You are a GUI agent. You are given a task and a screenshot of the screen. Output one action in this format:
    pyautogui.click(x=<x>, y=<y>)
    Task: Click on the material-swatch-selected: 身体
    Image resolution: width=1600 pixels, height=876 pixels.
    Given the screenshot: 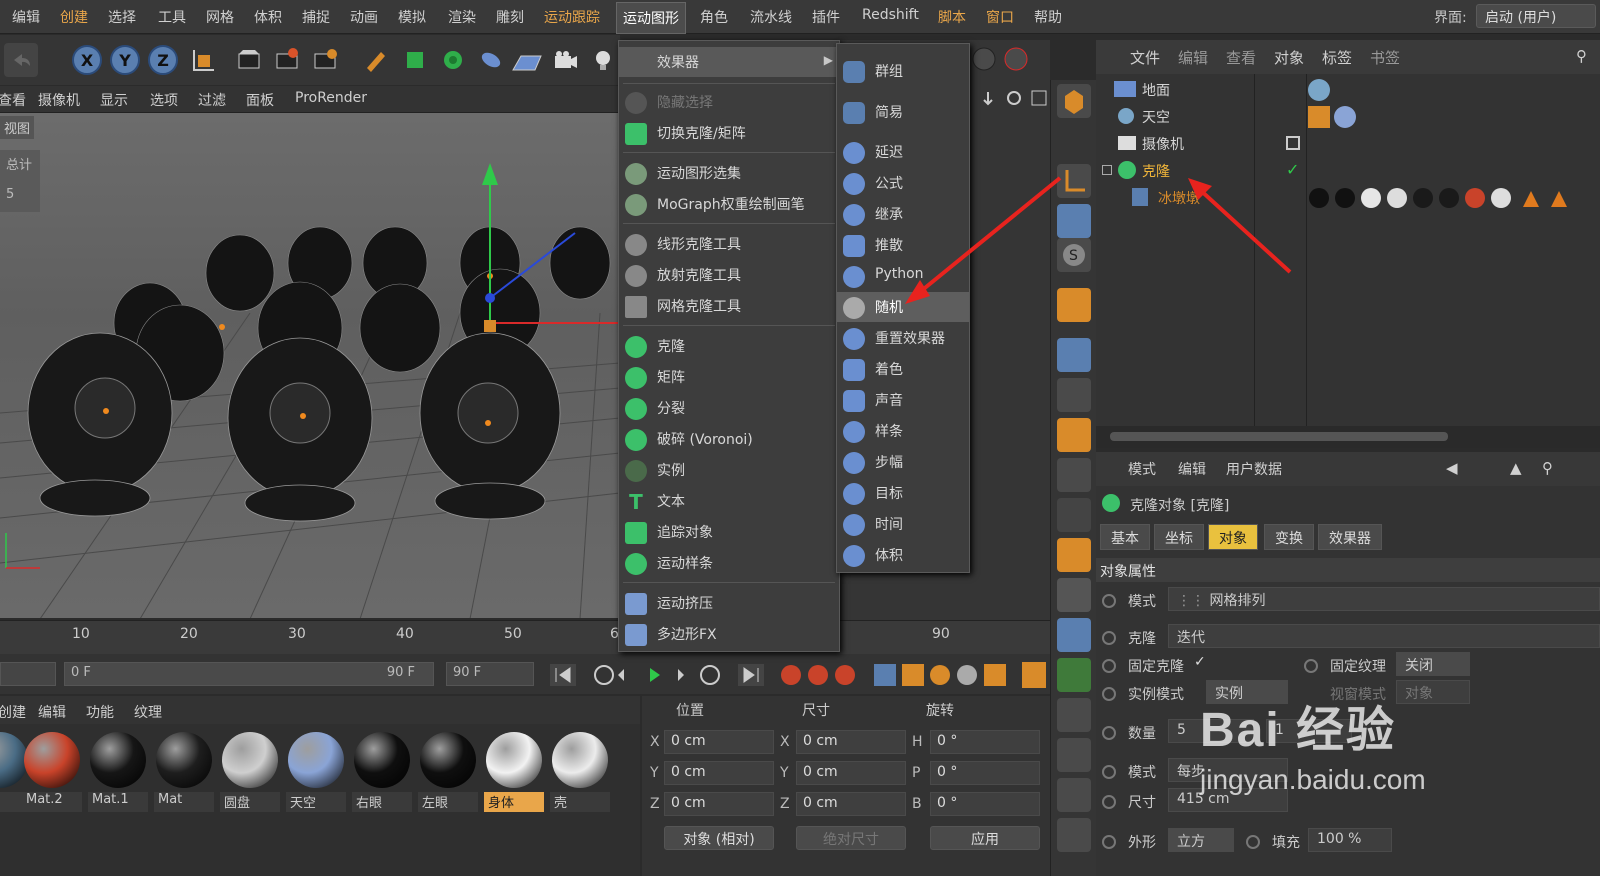 What is the action you would take?
    pyautogui.click(x=514, y=772)
    